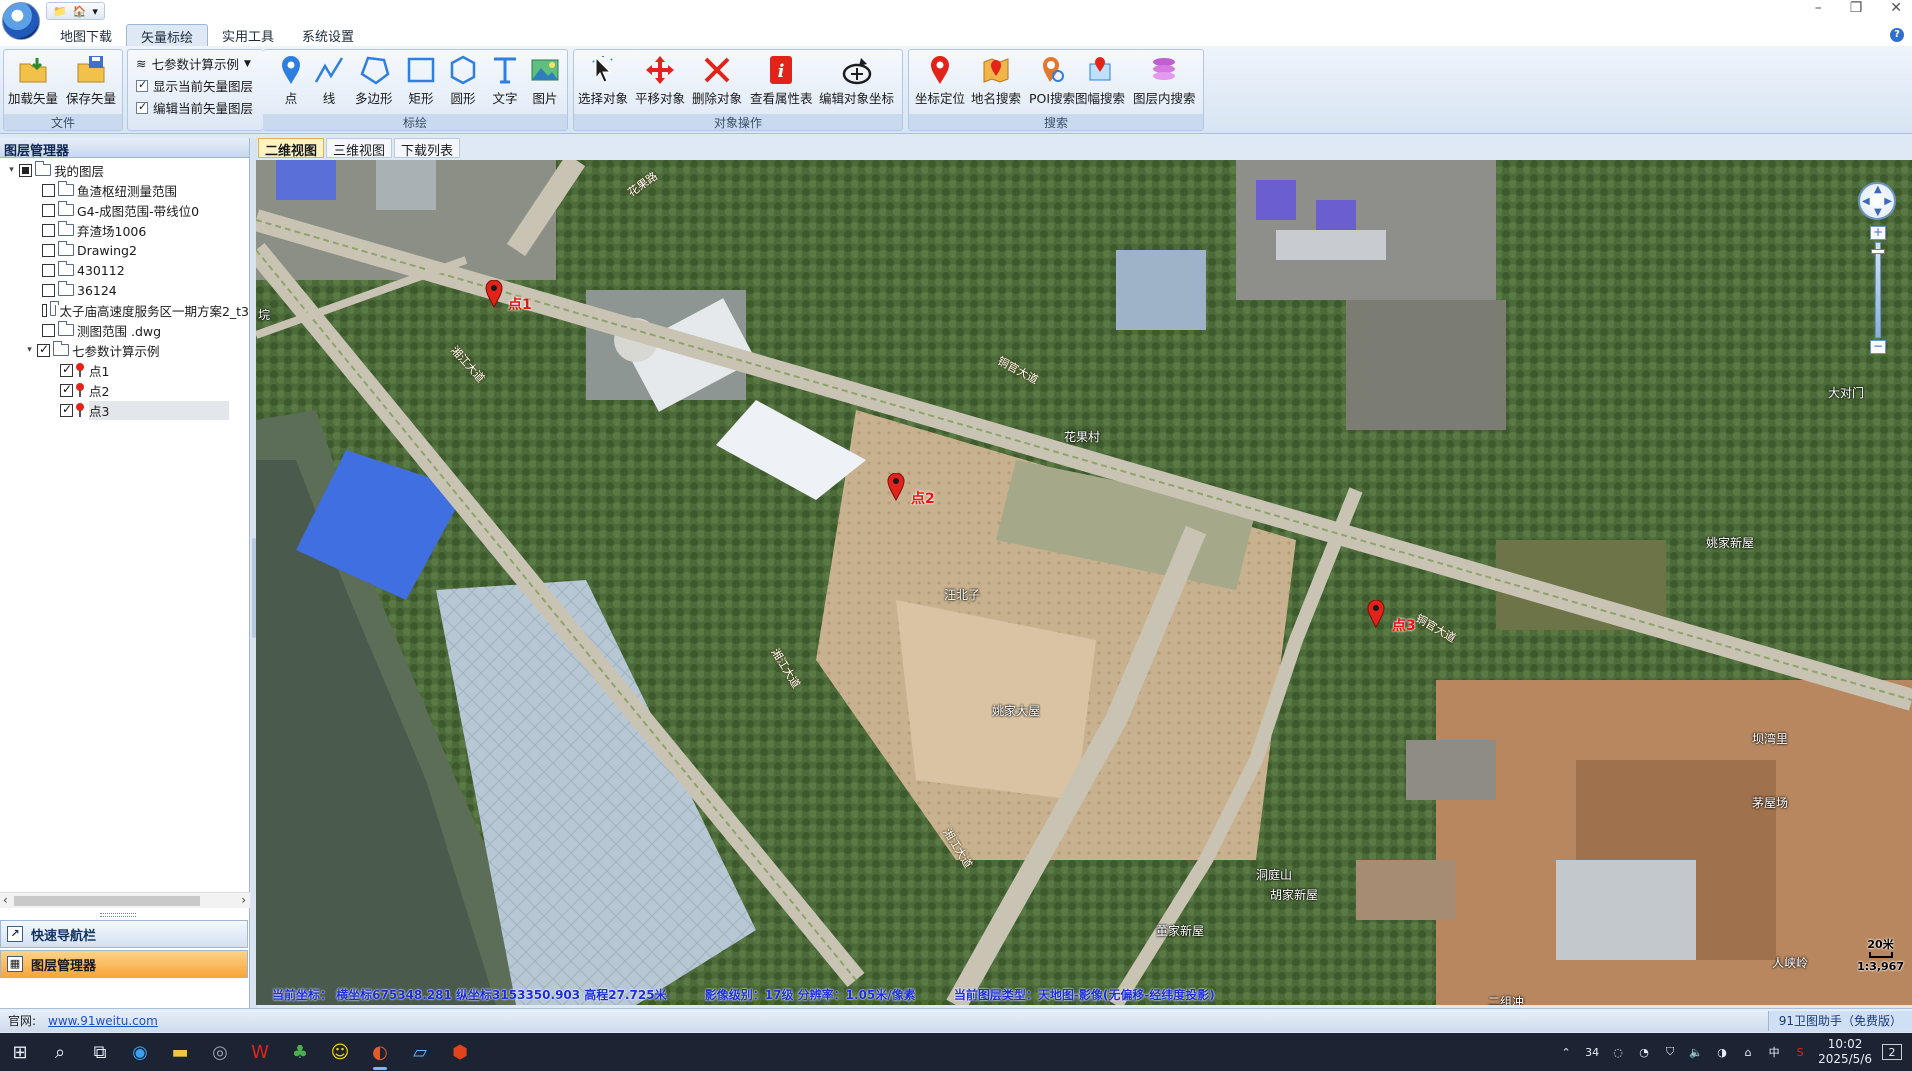  What do you see at coordinates (896, 487) in the screenshot?
I see `map-marker-point2` at bounding box center [896, 487].